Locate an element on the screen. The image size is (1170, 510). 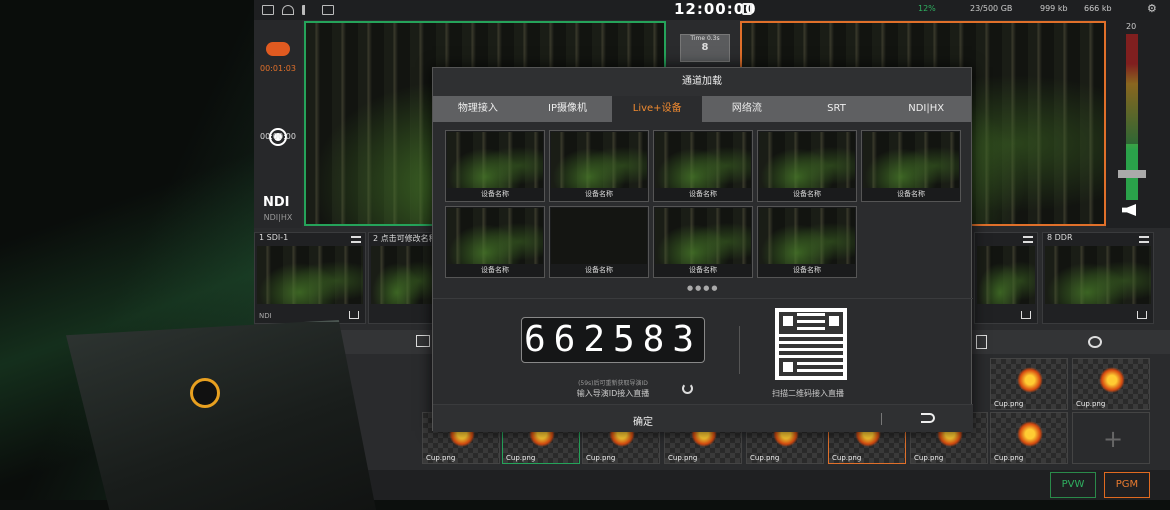
source-tabs: 物理接入 IP摄像机 Live+设备 网络流 SRT NDI|HX is located at coordinates (702, 109).